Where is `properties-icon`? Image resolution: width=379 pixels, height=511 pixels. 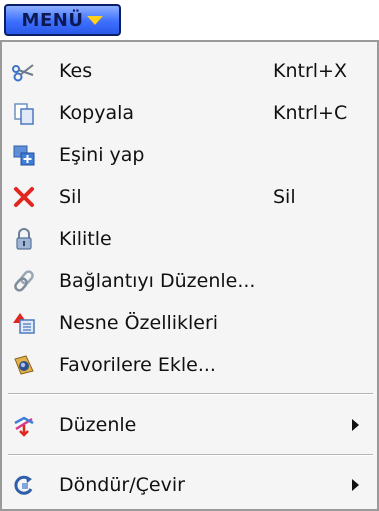 properties-icon is located at coordinates (24, 323).